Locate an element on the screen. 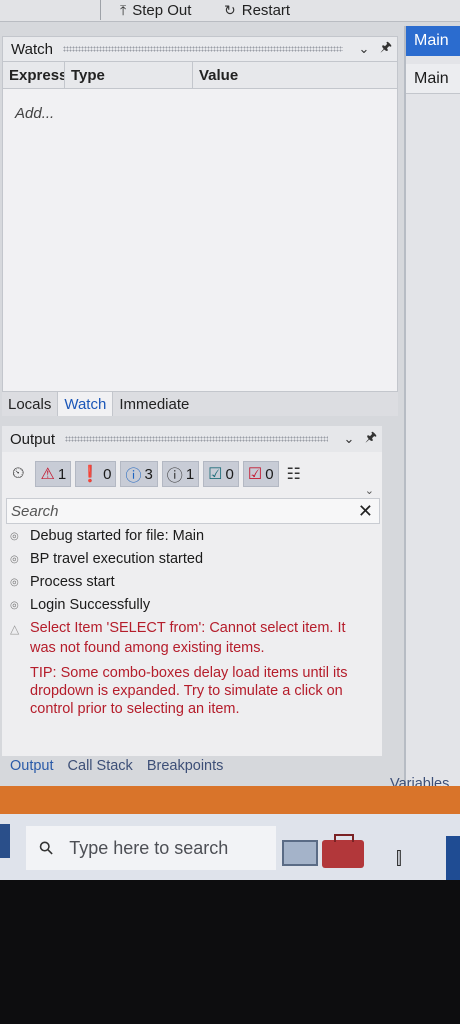 This screenshot has height=1024, width=460. taskbar-search-placeholder: Type here to search is located at coordinates (149, 847).